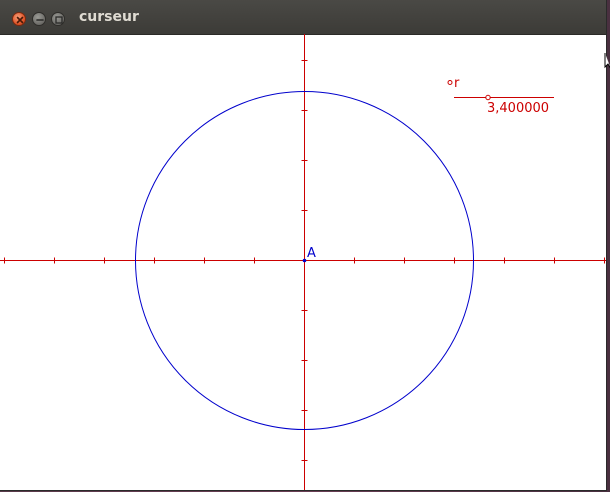 The width and height of the screenshot is (610, 492). I want to click on close-button, so click(19, 19).